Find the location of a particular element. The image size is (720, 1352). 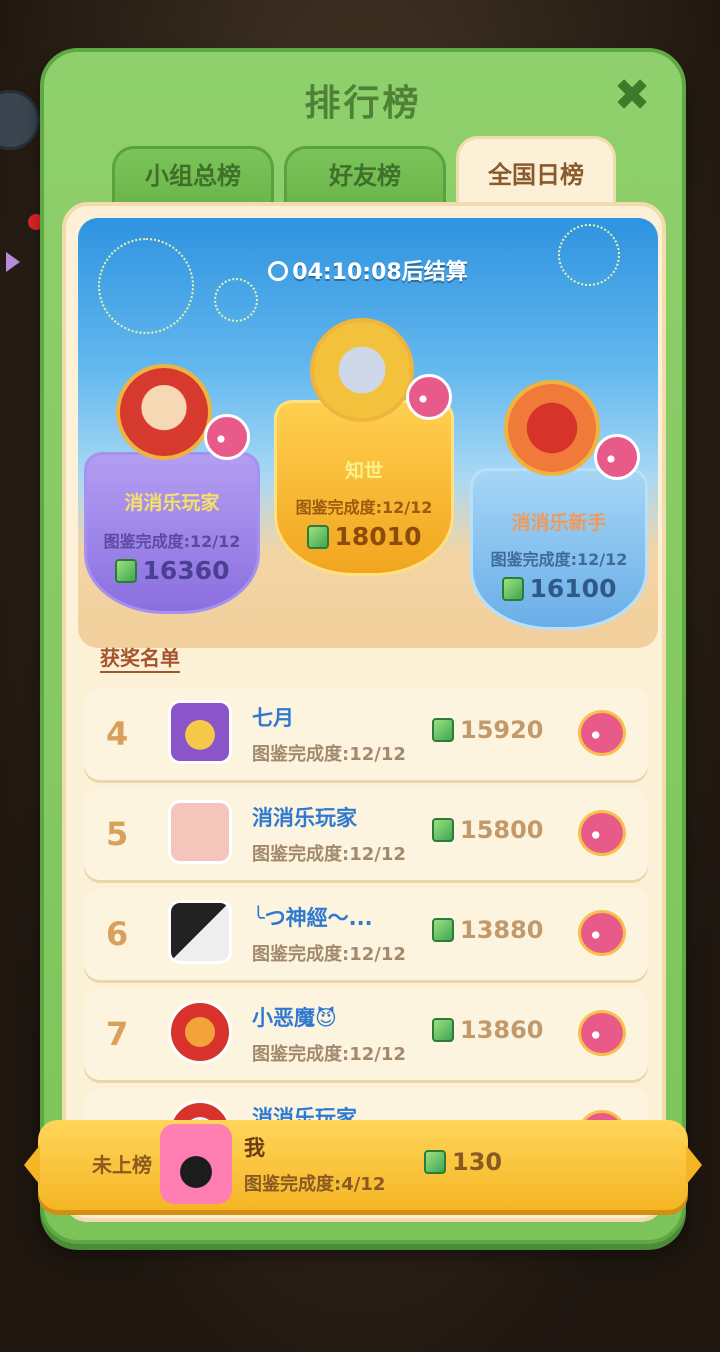

timer-text: 04:10:08后结算 is located at coordinates (380, 272).